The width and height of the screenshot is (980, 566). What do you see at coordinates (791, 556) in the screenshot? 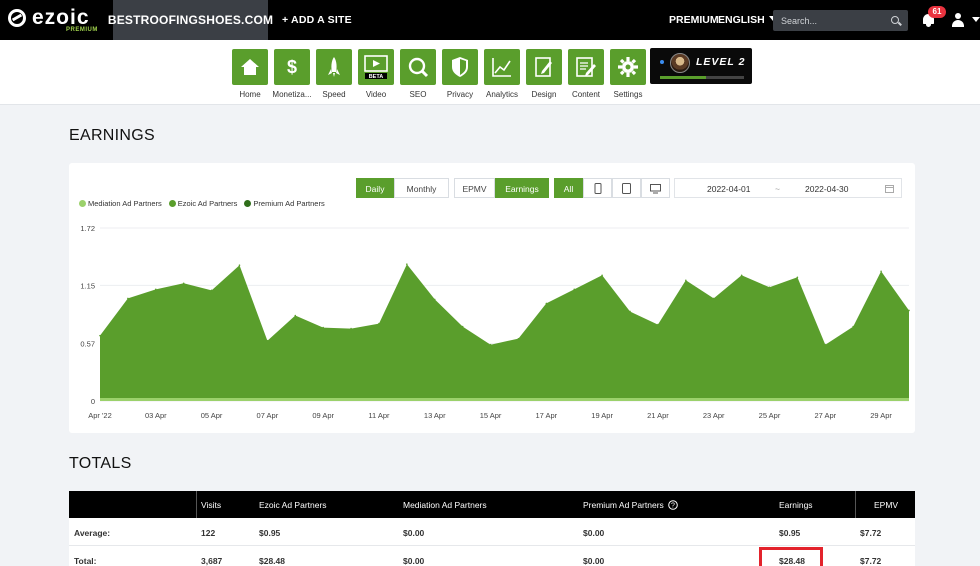
I see `highlight-box` at bounding box center [791, 556].